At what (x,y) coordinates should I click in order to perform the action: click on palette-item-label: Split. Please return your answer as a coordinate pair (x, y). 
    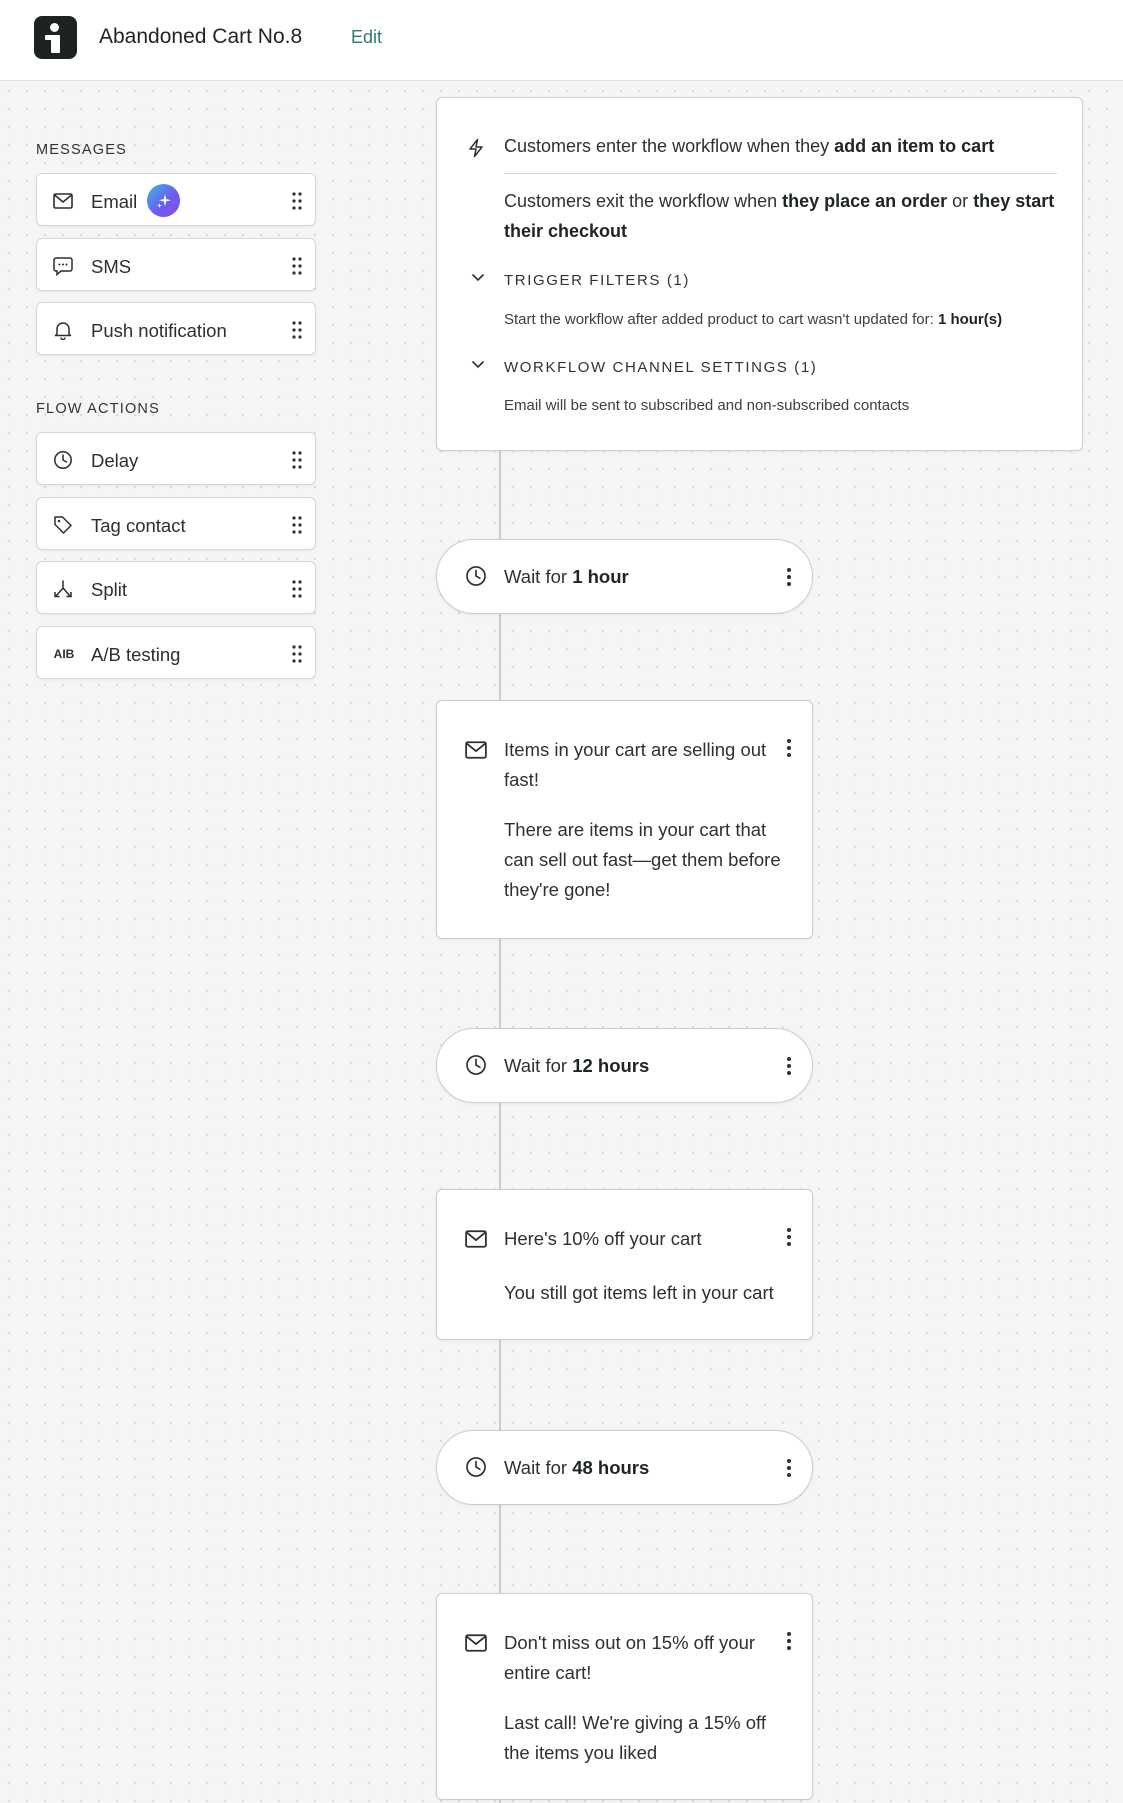
    Looking at the image, I should click on (109, 589).